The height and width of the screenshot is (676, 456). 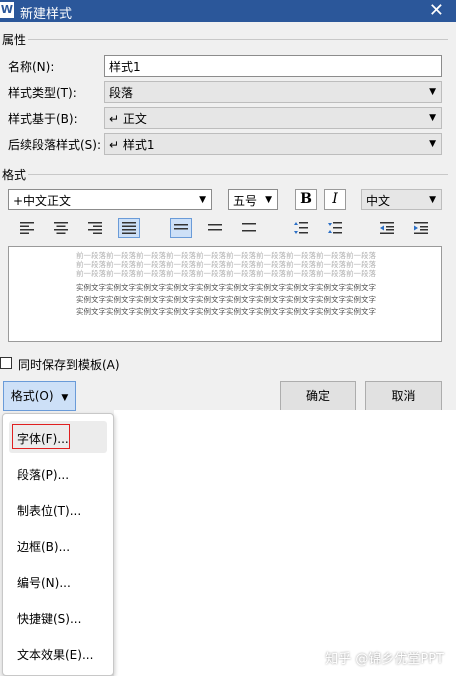 I want to click on properties-divider, so click(x=238, y=39).